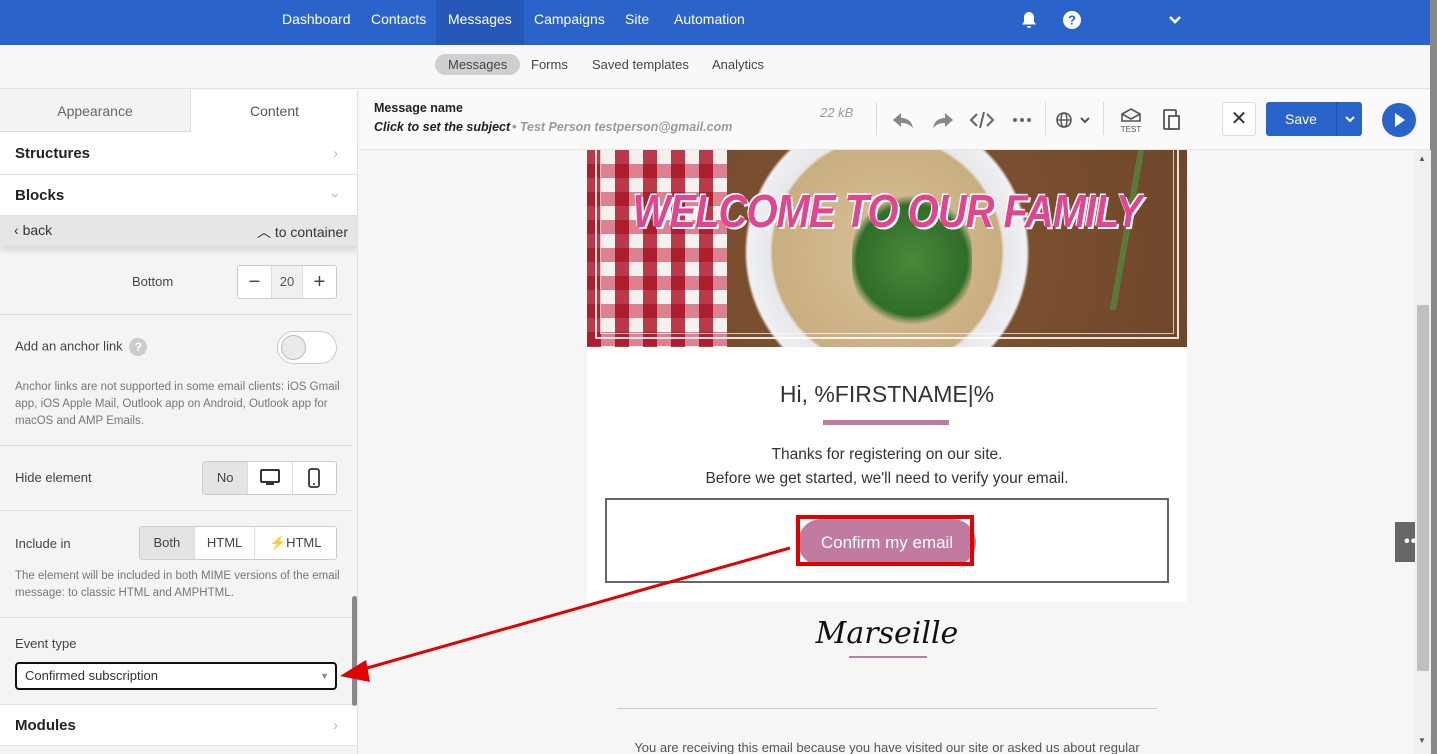 The width and height of the screenshot is (1437, 754). Describe the element at coordinates (1172, 120) in the screenshot. I see `mobile-preview-icon` at that location.